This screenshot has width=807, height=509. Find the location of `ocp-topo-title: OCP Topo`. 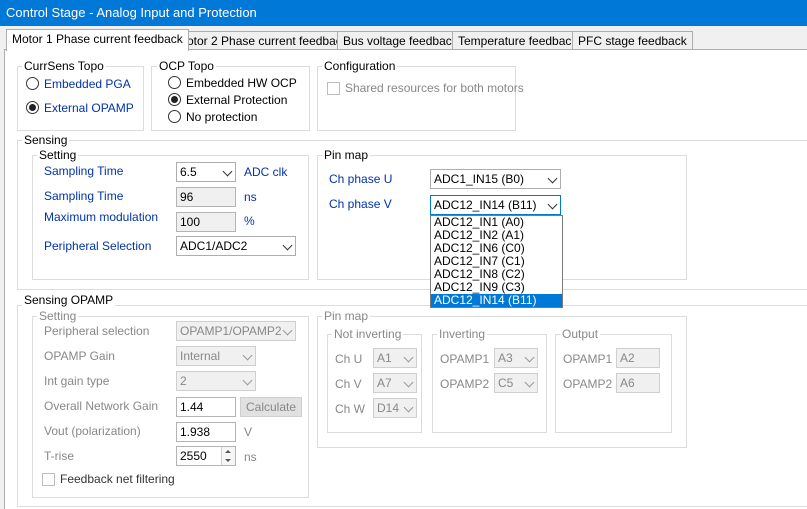

ocp-topo-title: OCP Topo is located at coordinates (186, 66).